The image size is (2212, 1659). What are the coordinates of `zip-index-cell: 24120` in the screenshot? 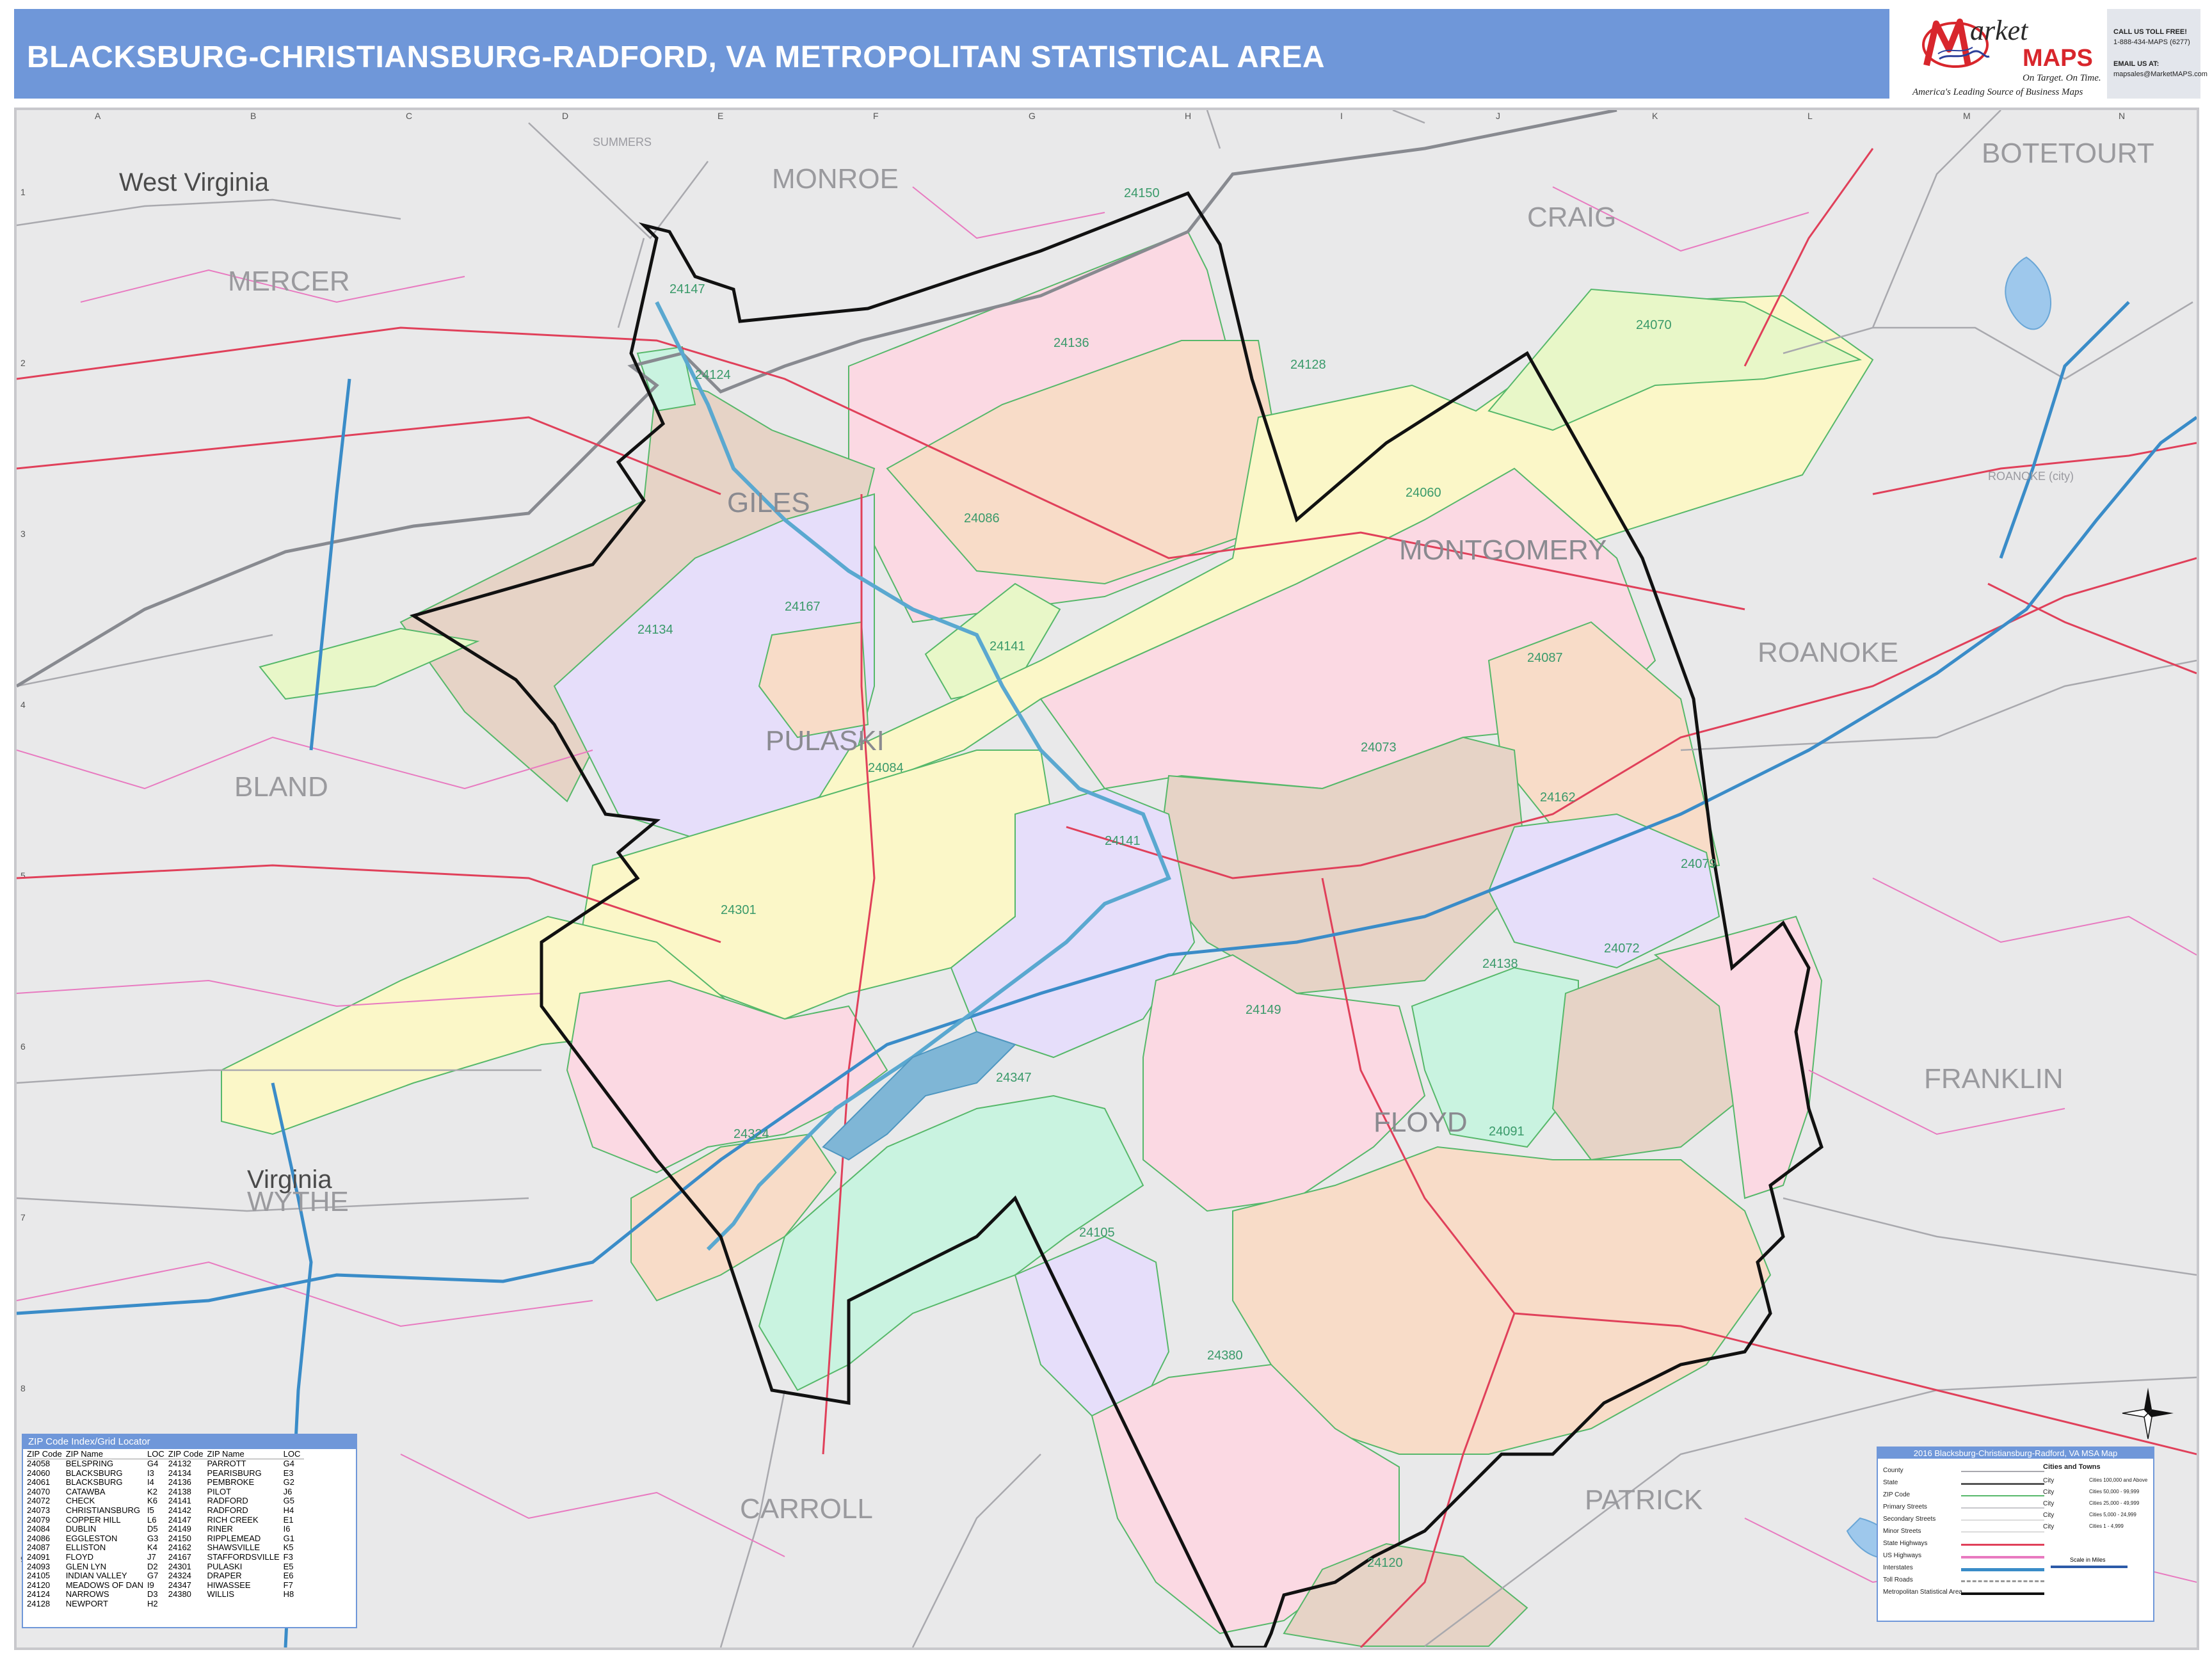 It's located at (39, 1585).